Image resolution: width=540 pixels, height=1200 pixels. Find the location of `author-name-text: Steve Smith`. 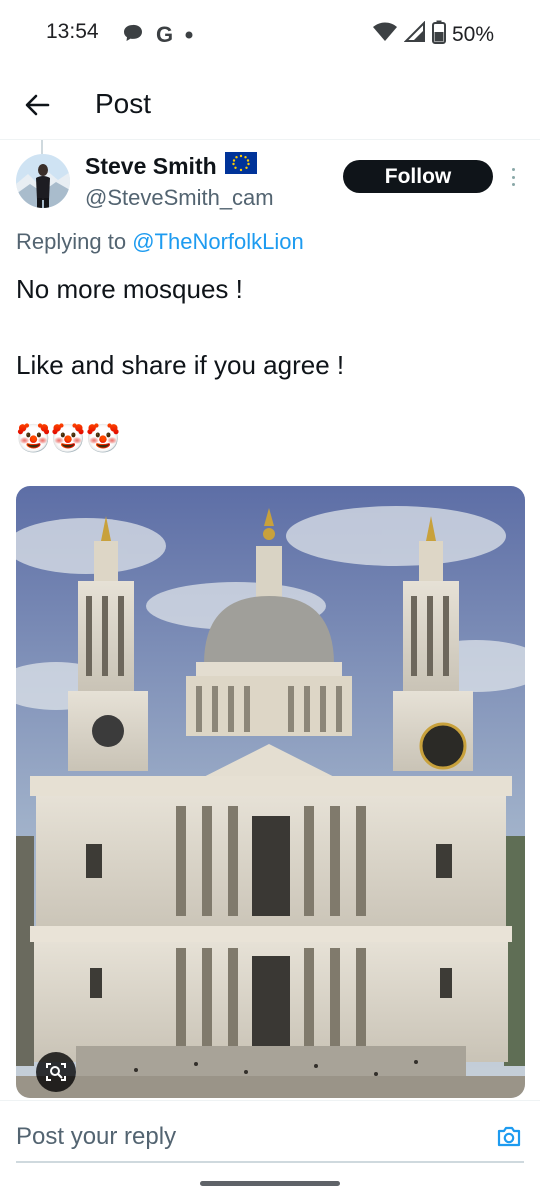

author-name-text: Steve Smith is located at coordinates (151, 165).